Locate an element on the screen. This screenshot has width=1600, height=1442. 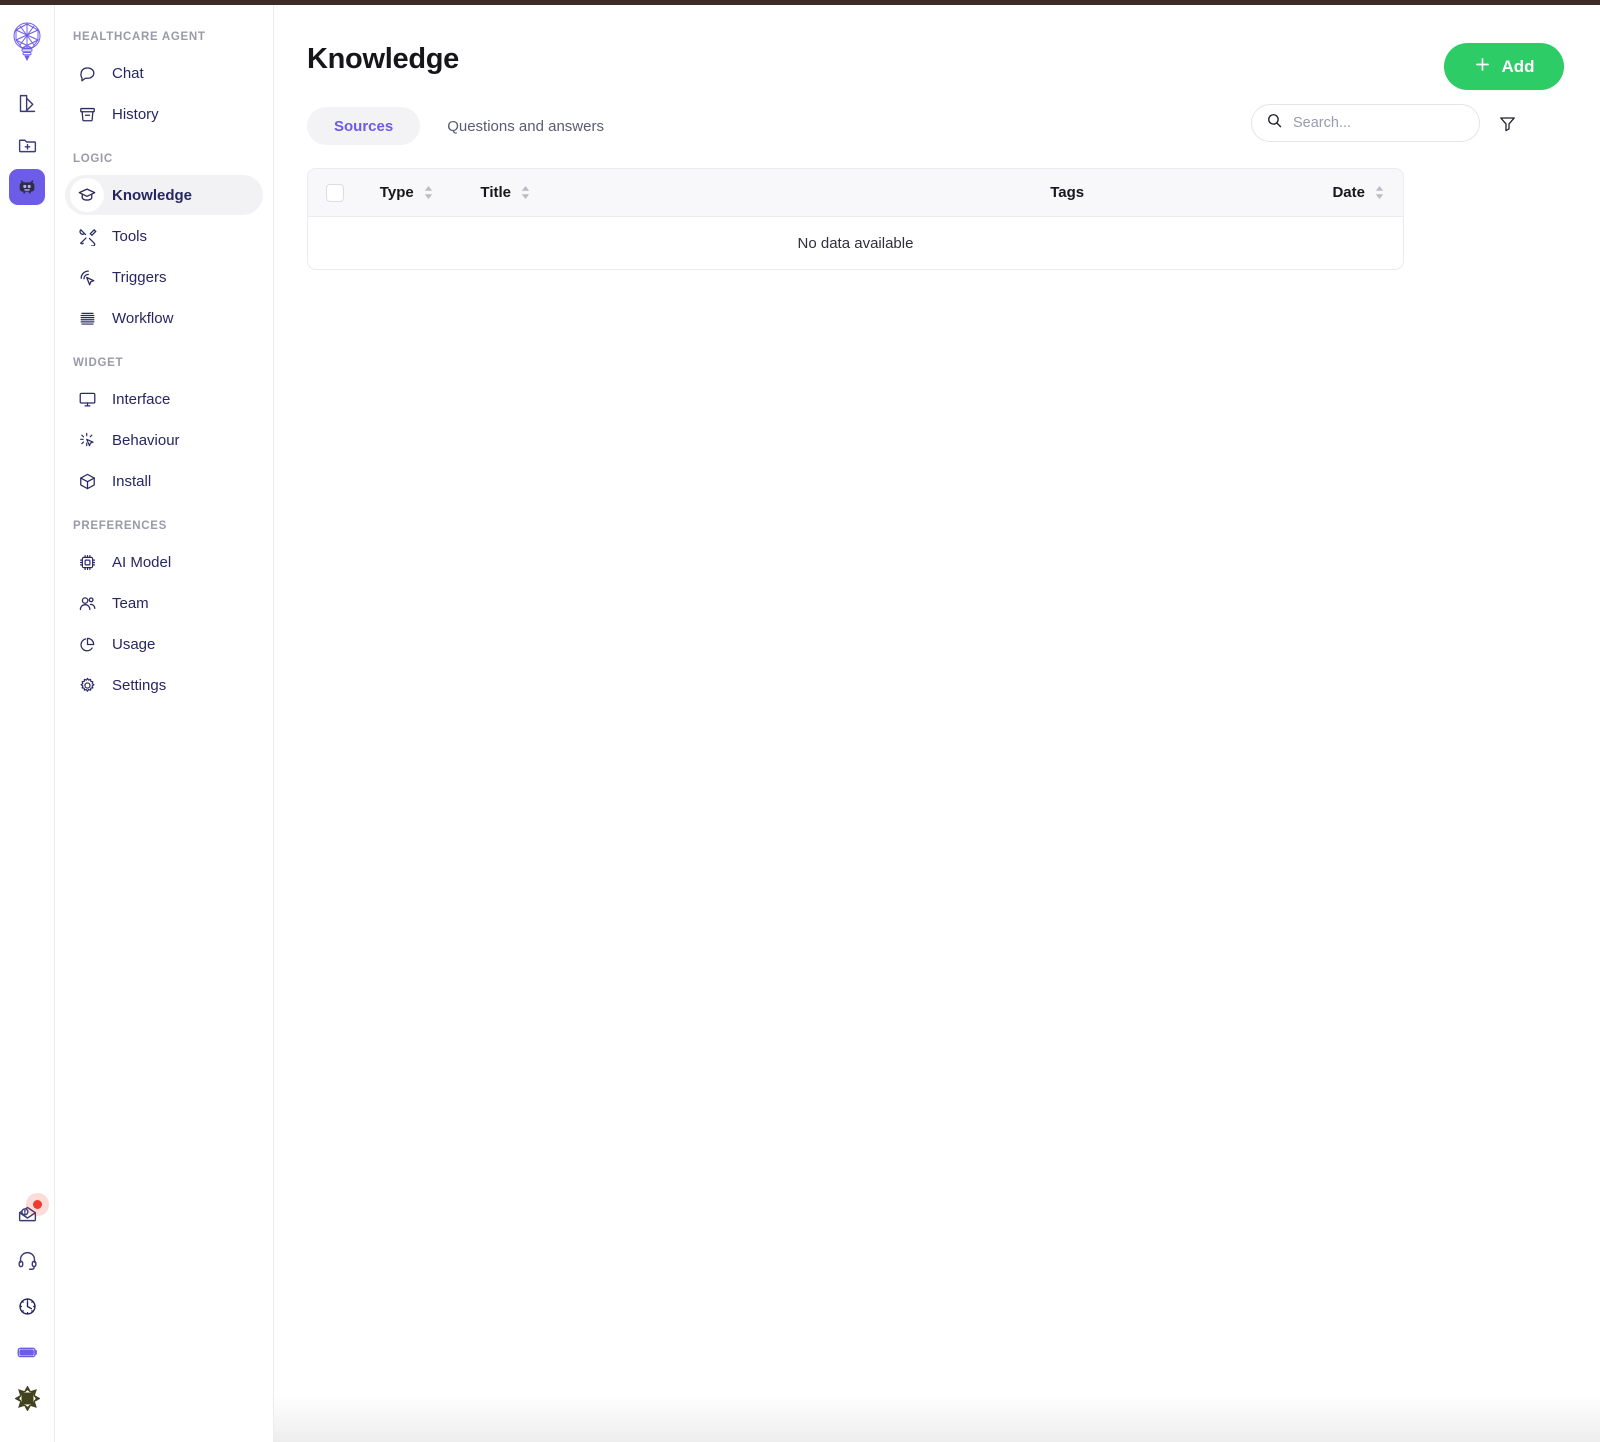
sidebar-item-label: Tools is located at coordinates (130, 236).